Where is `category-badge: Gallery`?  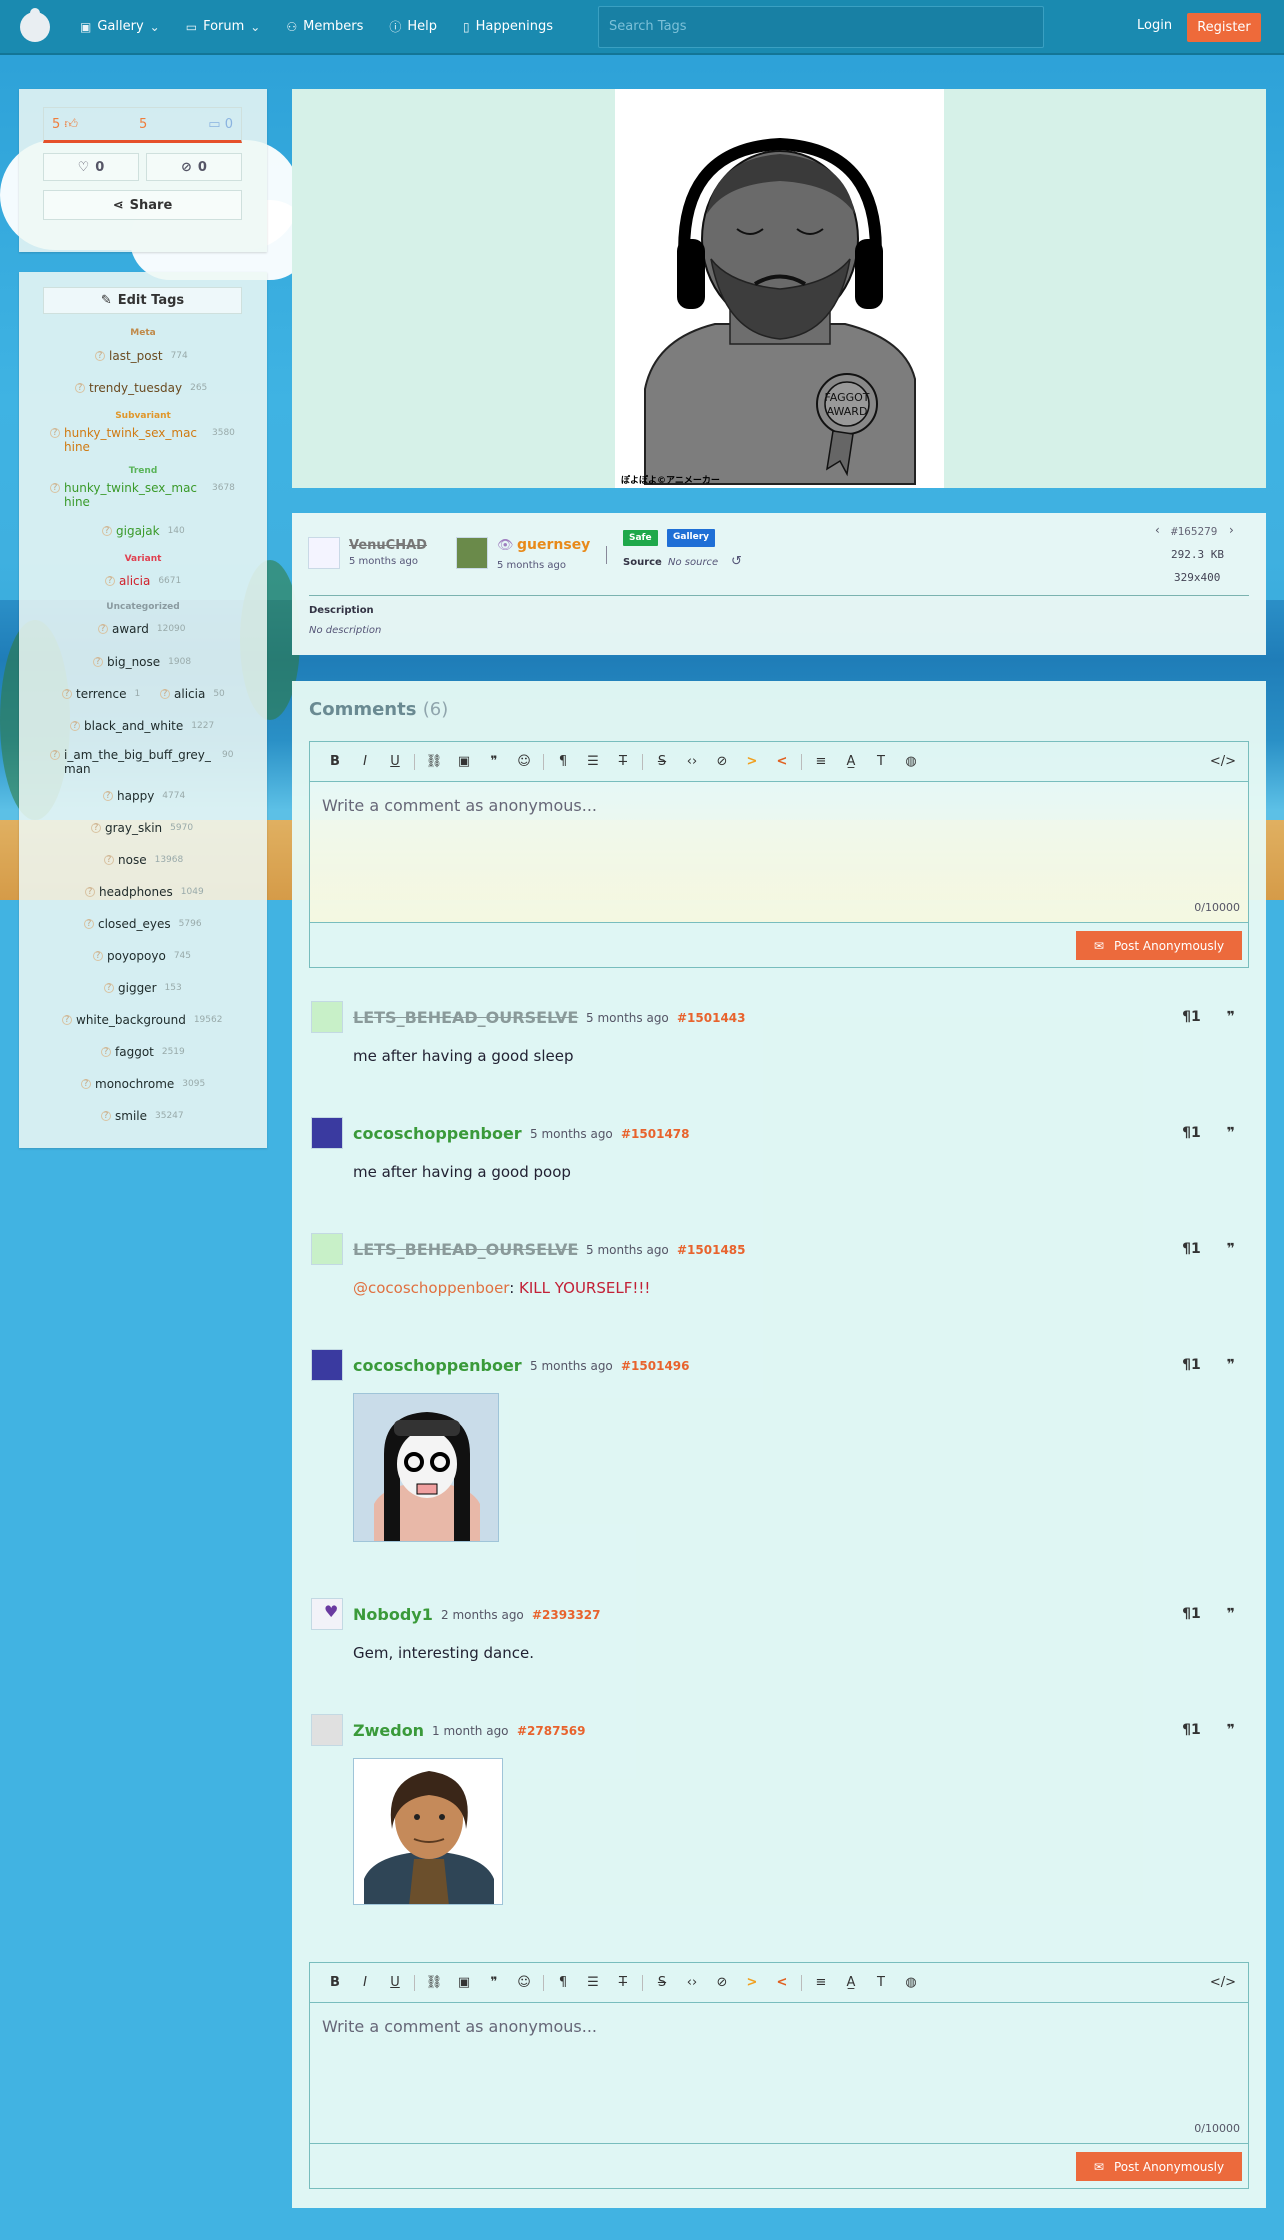 category-badge: Gallery is located at coordinates (691, 538).